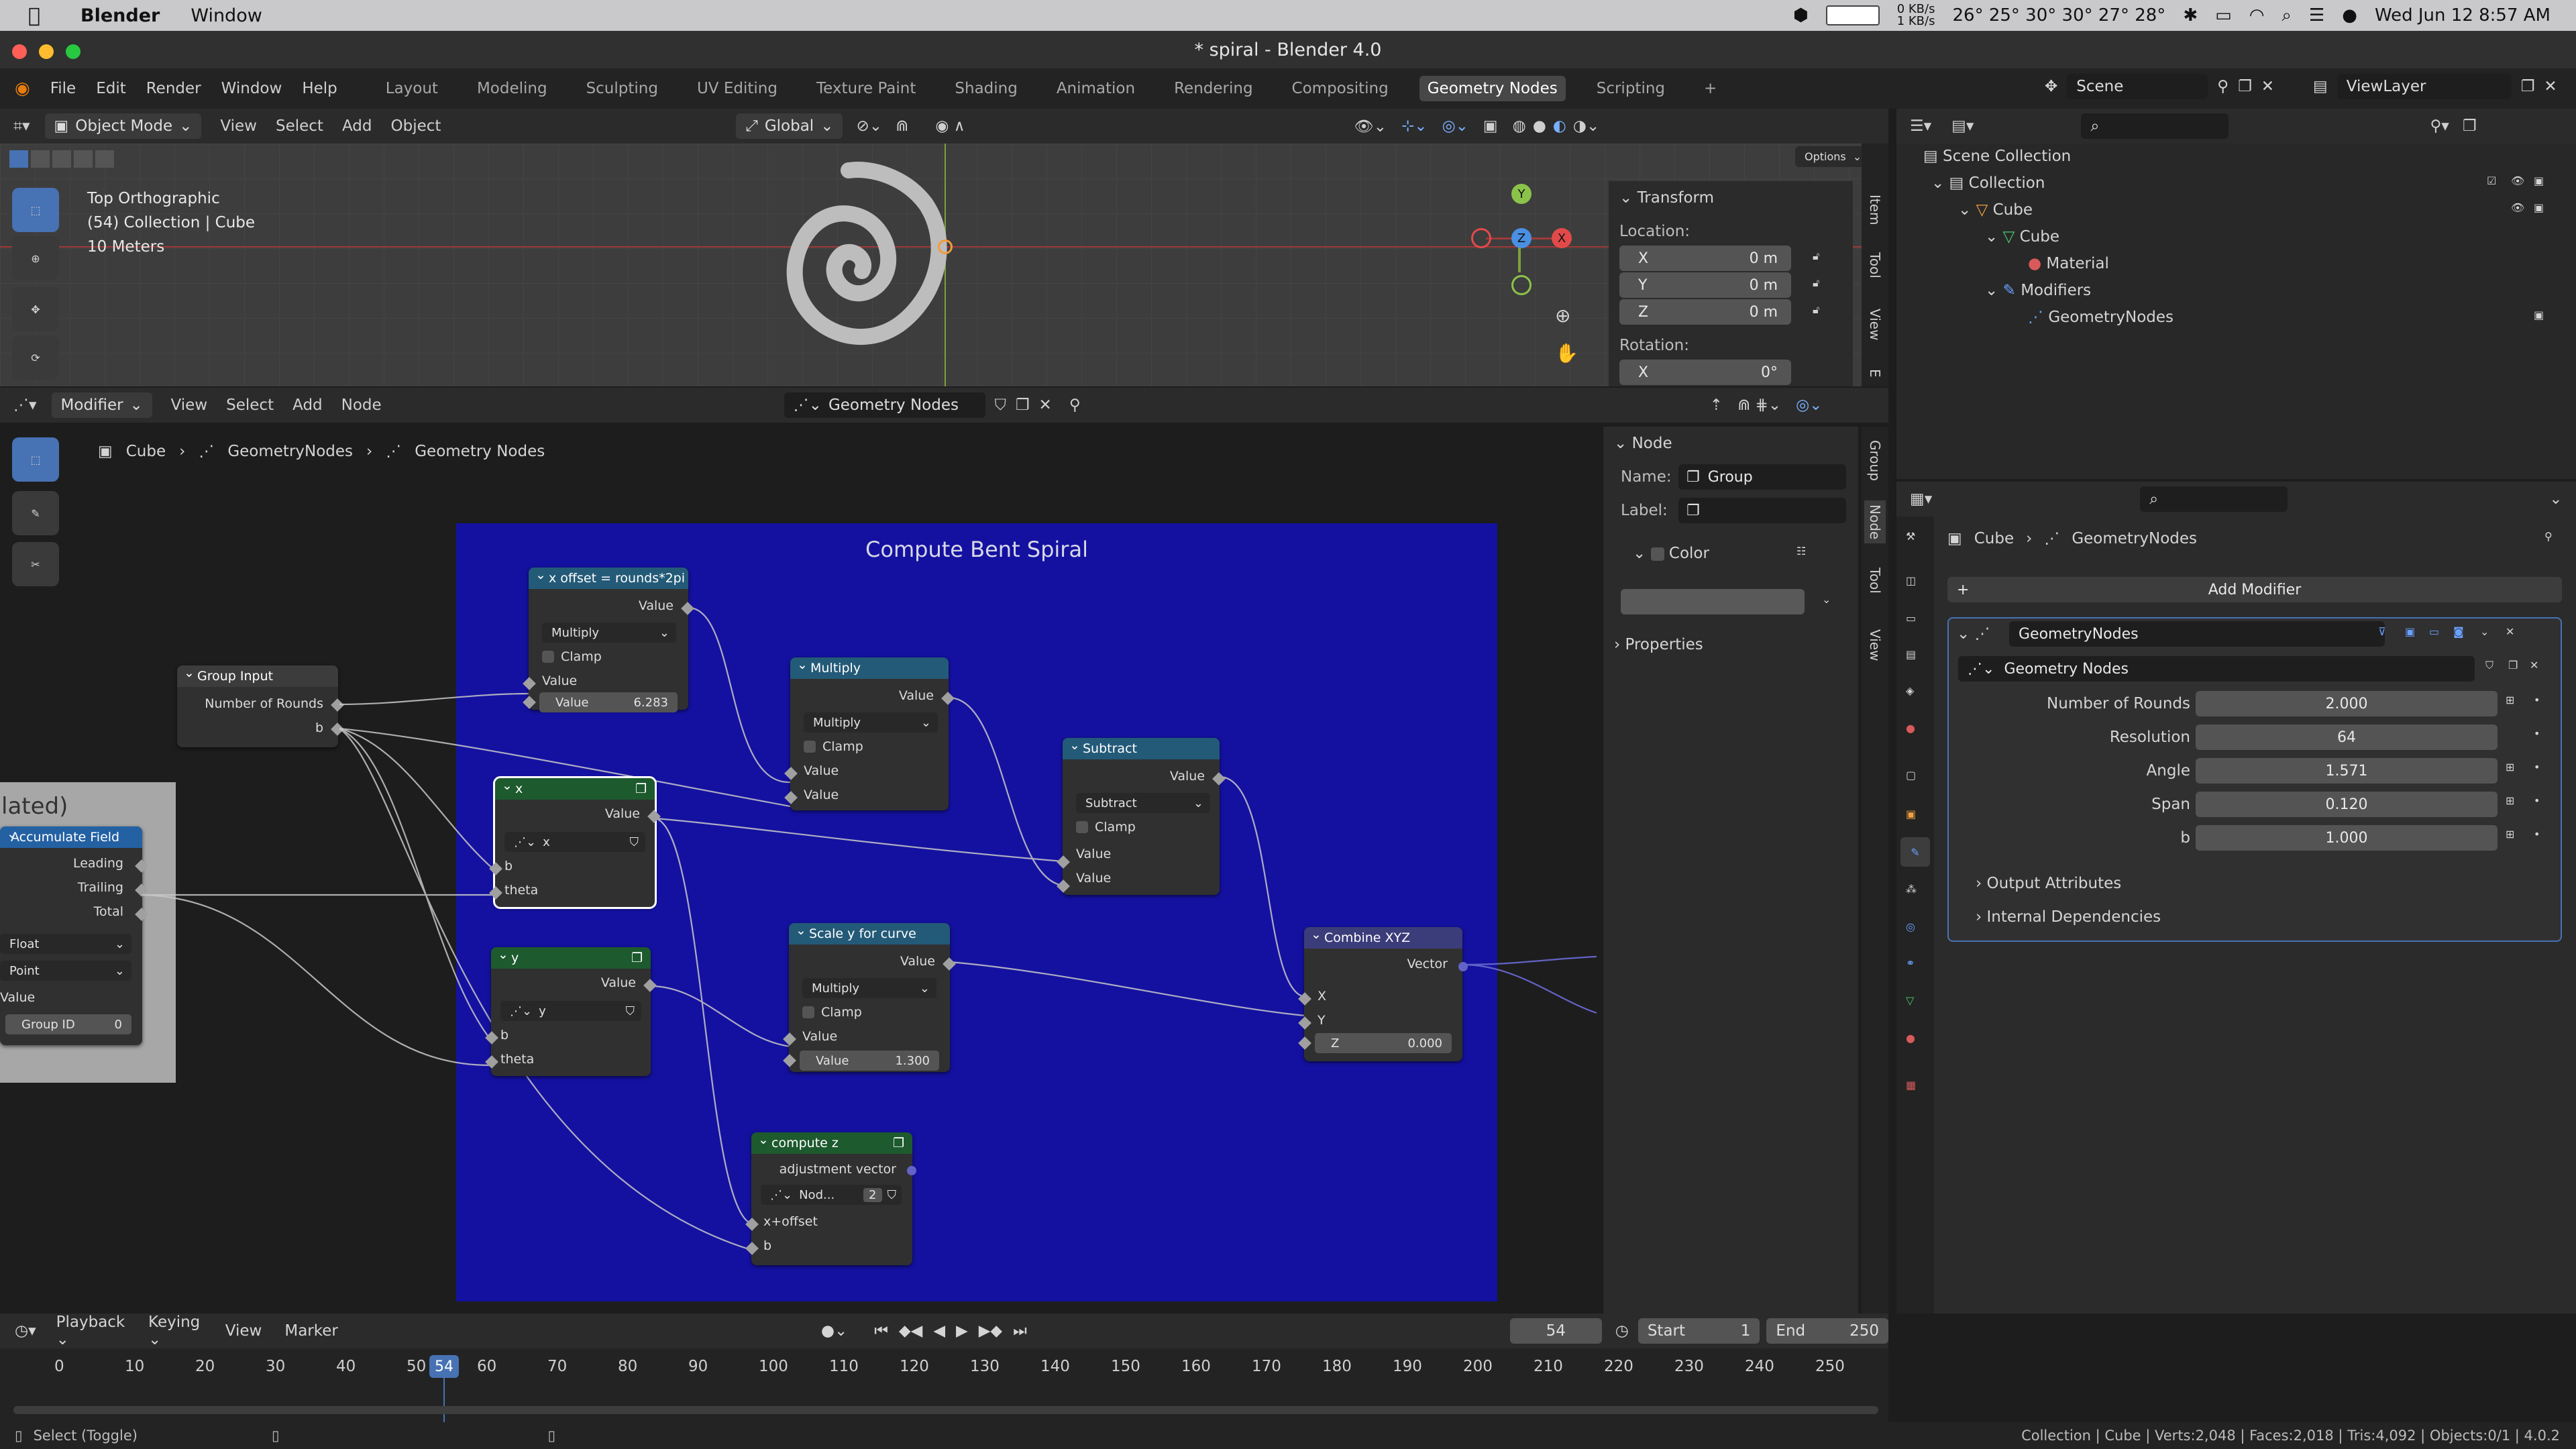 The image size is (2576, 1449). Describe the element at coordinates (910, 1331) in the screenshot. I see `prev-keyframe-icon: ◆◀` at that location.